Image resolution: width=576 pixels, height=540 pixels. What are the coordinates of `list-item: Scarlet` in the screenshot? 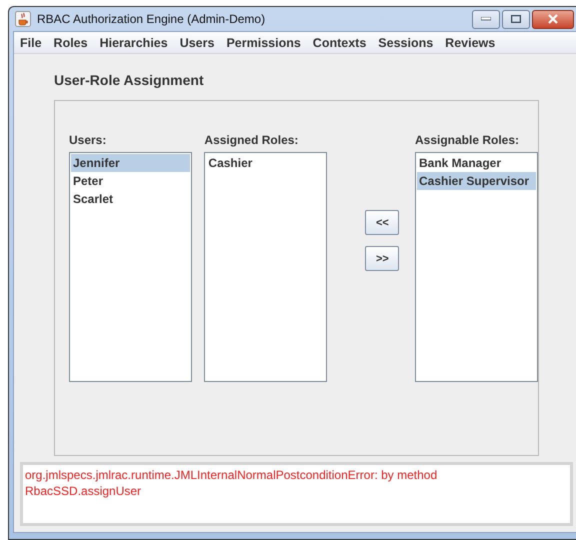 It's located at (130, 199).